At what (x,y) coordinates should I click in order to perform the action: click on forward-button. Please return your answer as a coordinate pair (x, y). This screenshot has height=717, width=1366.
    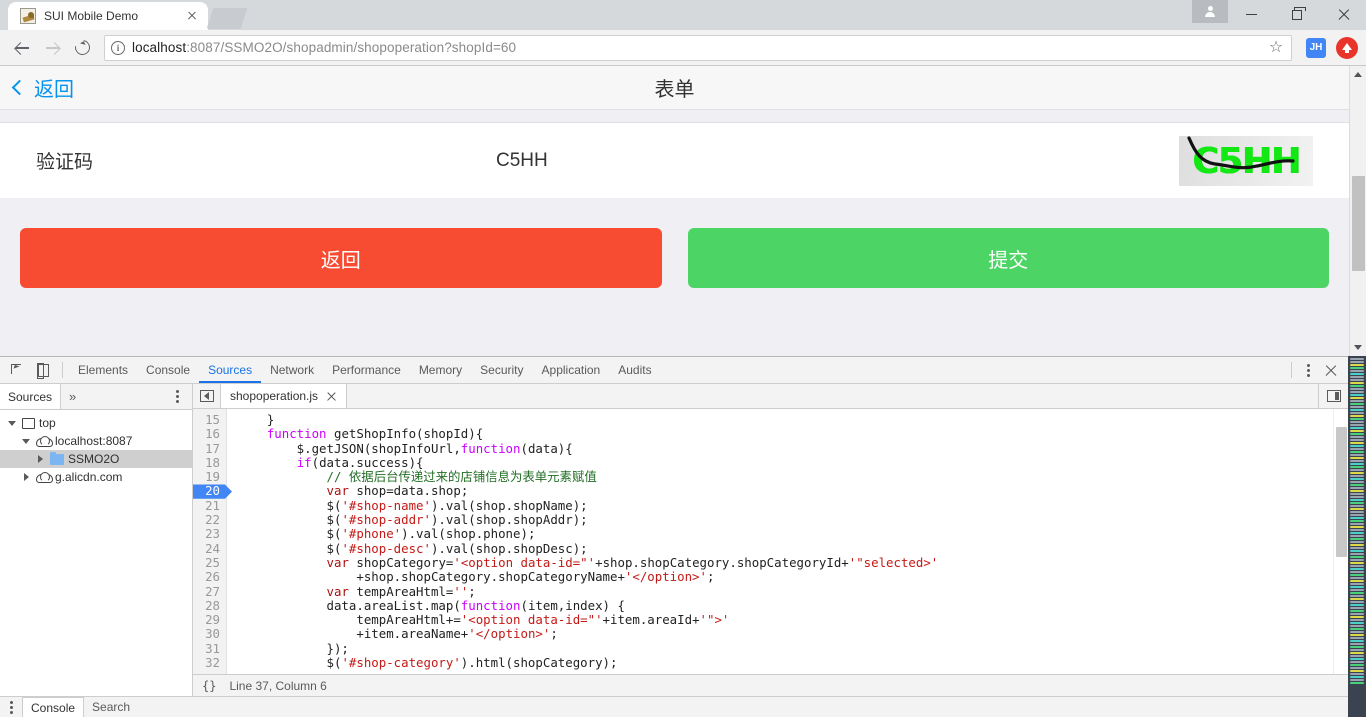
    Looking at the image, I should click on (52, 48).